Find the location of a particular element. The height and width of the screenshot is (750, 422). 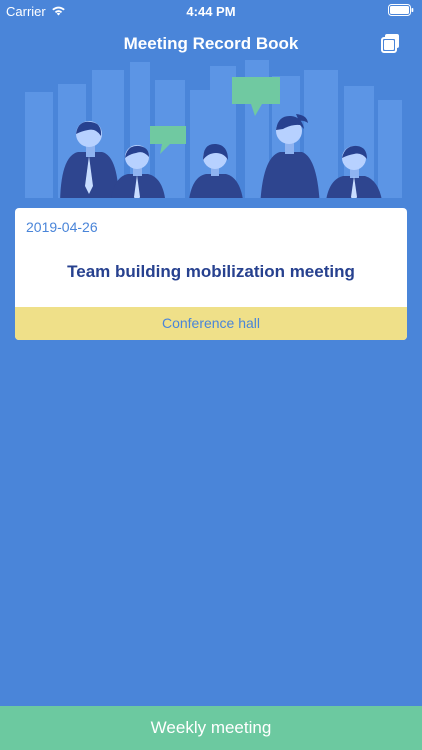

battery-icon is located at coordinates (401, 11).